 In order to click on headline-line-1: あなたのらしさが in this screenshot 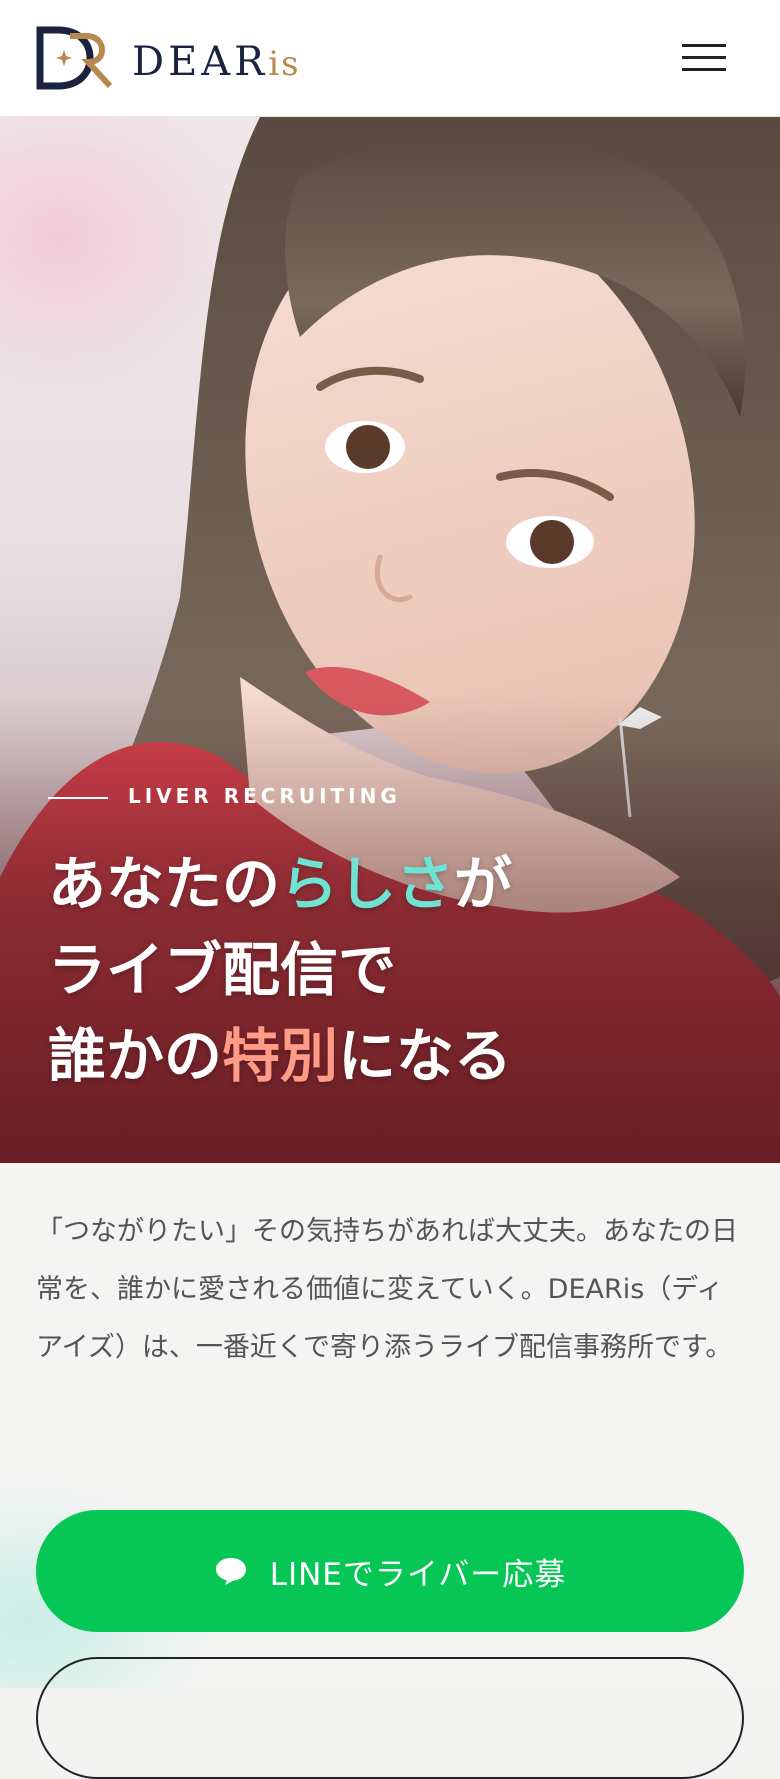, I will do `click(398, 884)`.